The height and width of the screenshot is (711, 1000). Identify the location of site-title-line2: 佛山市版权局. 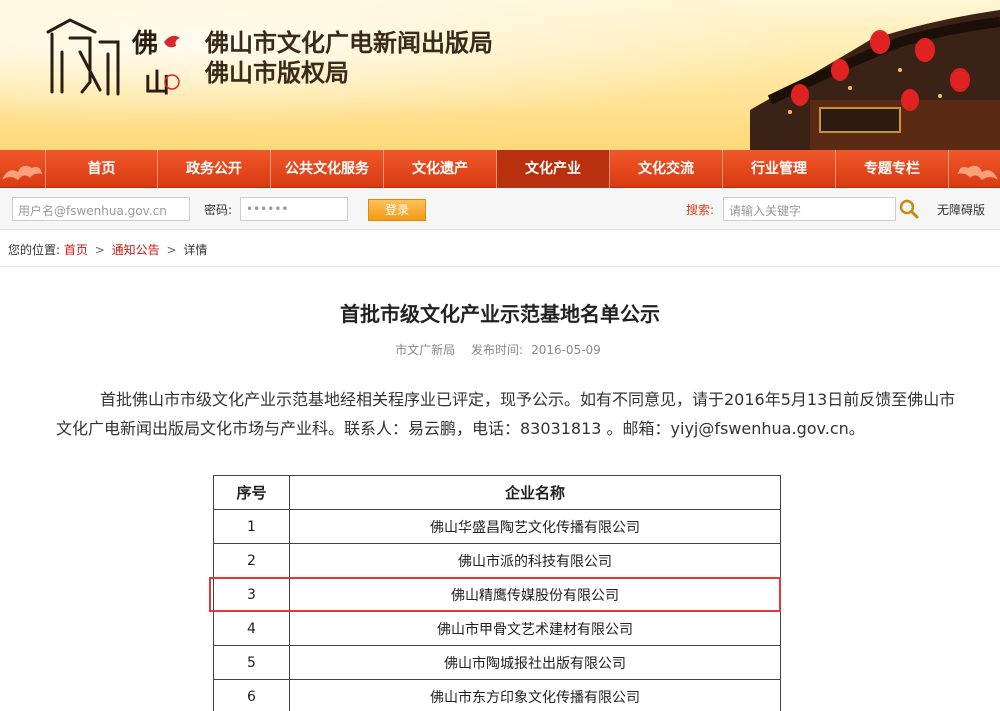
(277, 73).